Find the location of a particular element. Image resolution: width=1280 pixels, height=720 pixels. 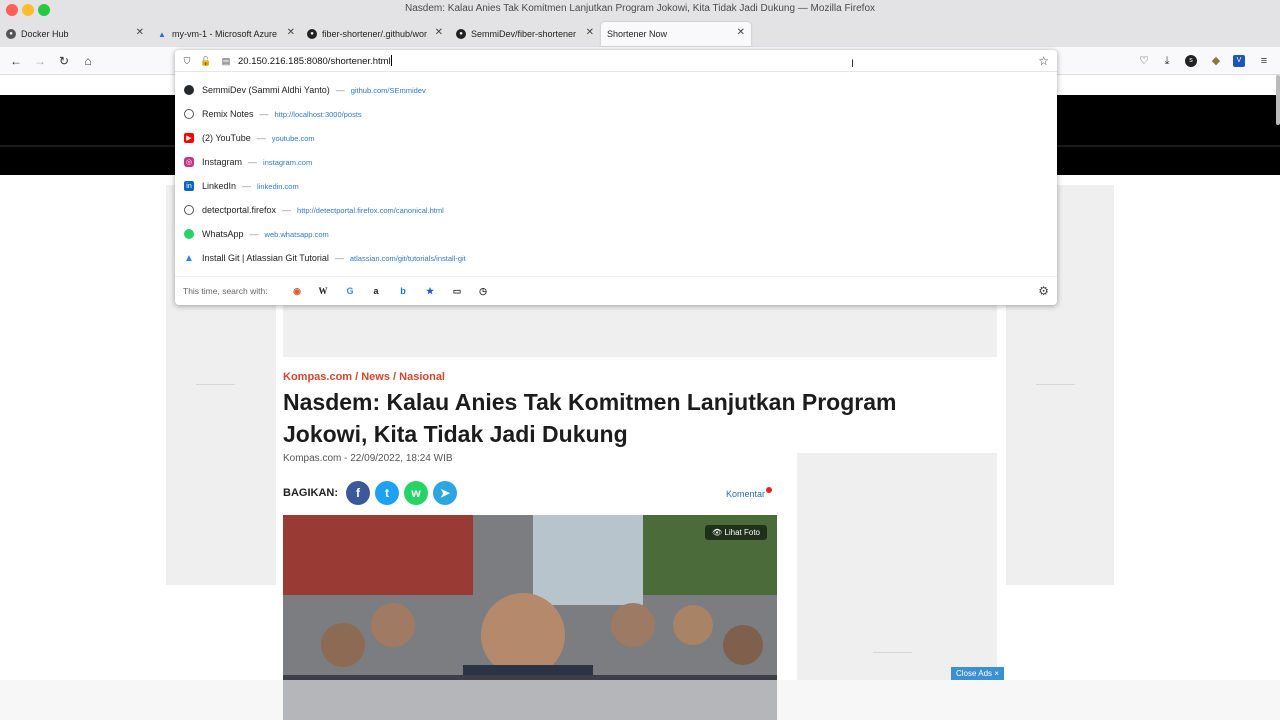

facebook-share-icon: f is located at coordinates (358, 493).